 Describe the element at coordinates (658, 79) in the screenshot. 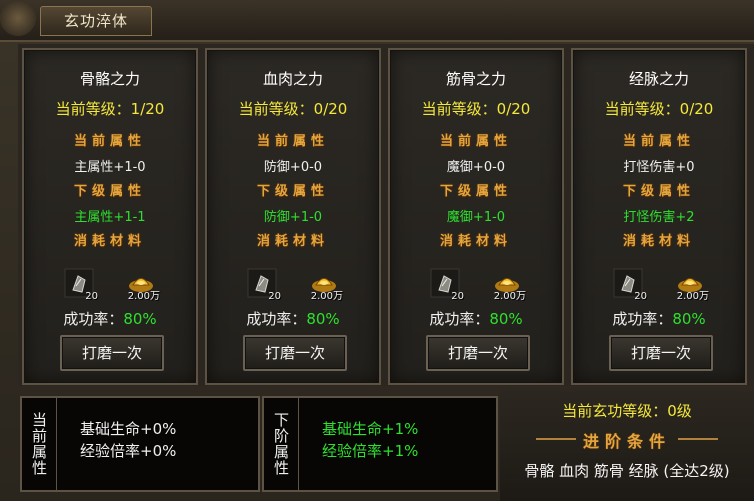

I see `card-name: 经脉之力` at that location.